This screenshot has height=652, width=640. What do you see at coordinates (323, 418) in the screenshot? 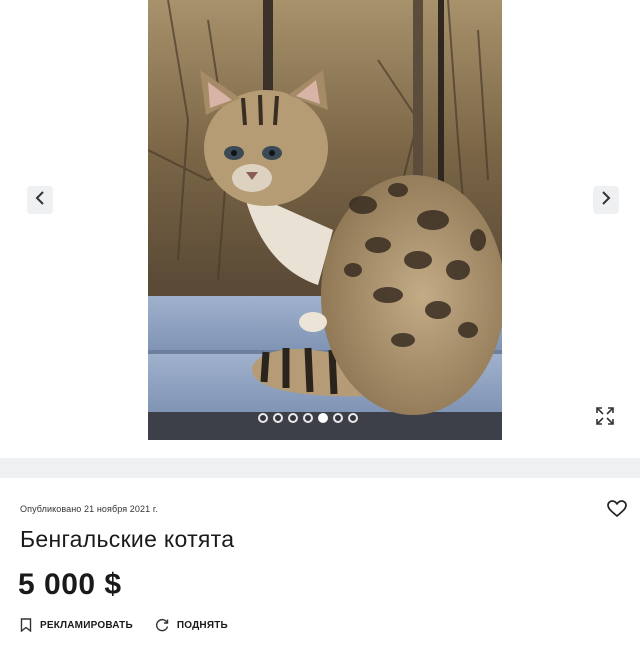
I see `slide-dot-active` at bounding box center [323, 418].